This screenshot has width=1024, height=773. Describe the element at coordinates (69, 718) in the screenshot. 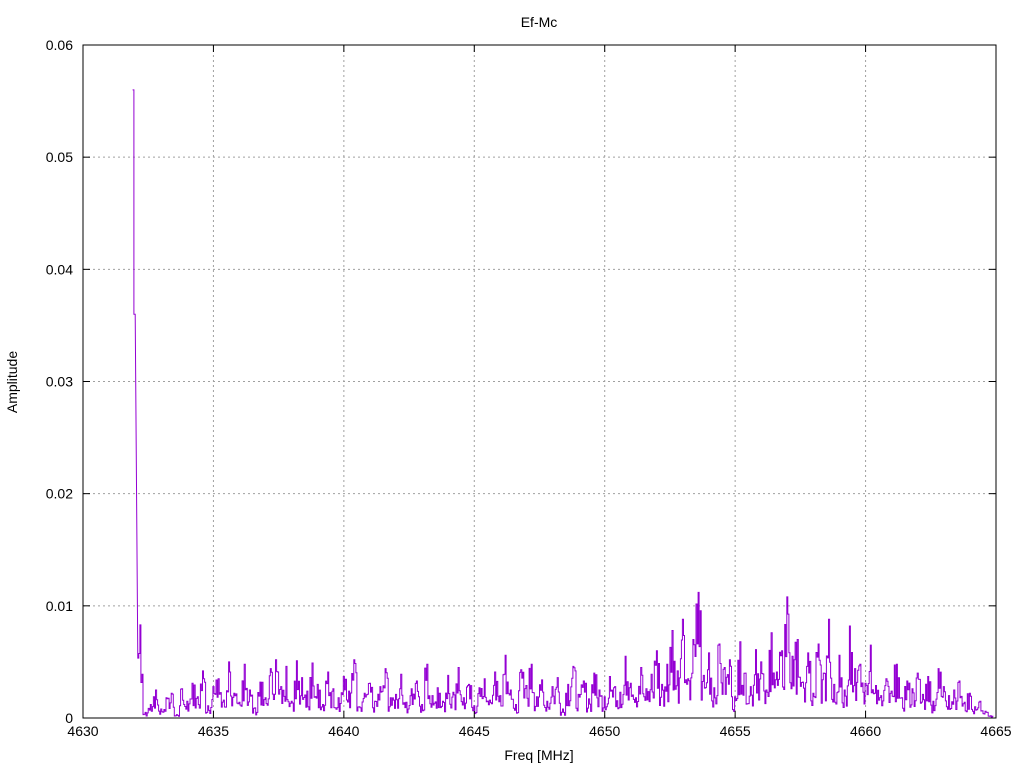

I see `y-tick-label: 0` at that location.